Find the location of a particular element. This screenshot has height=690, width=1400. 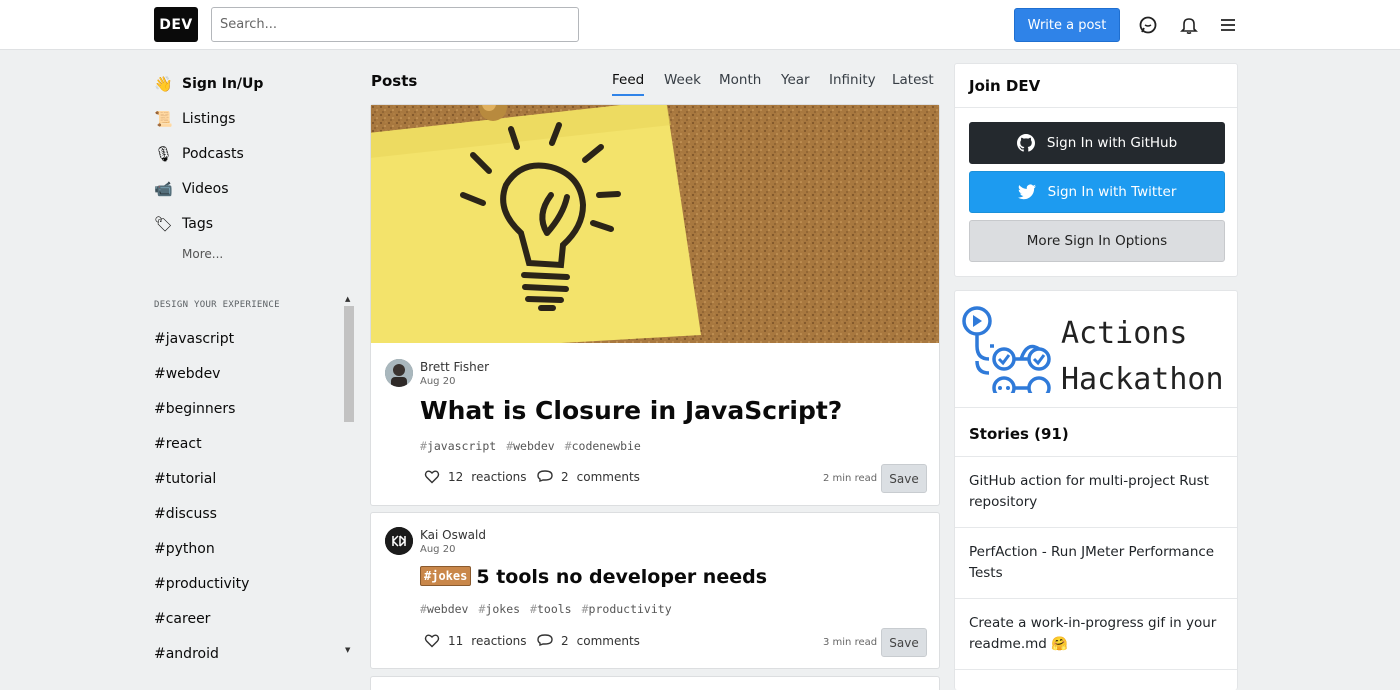

read-time: 2 min read is located at coordinates (850, 478).